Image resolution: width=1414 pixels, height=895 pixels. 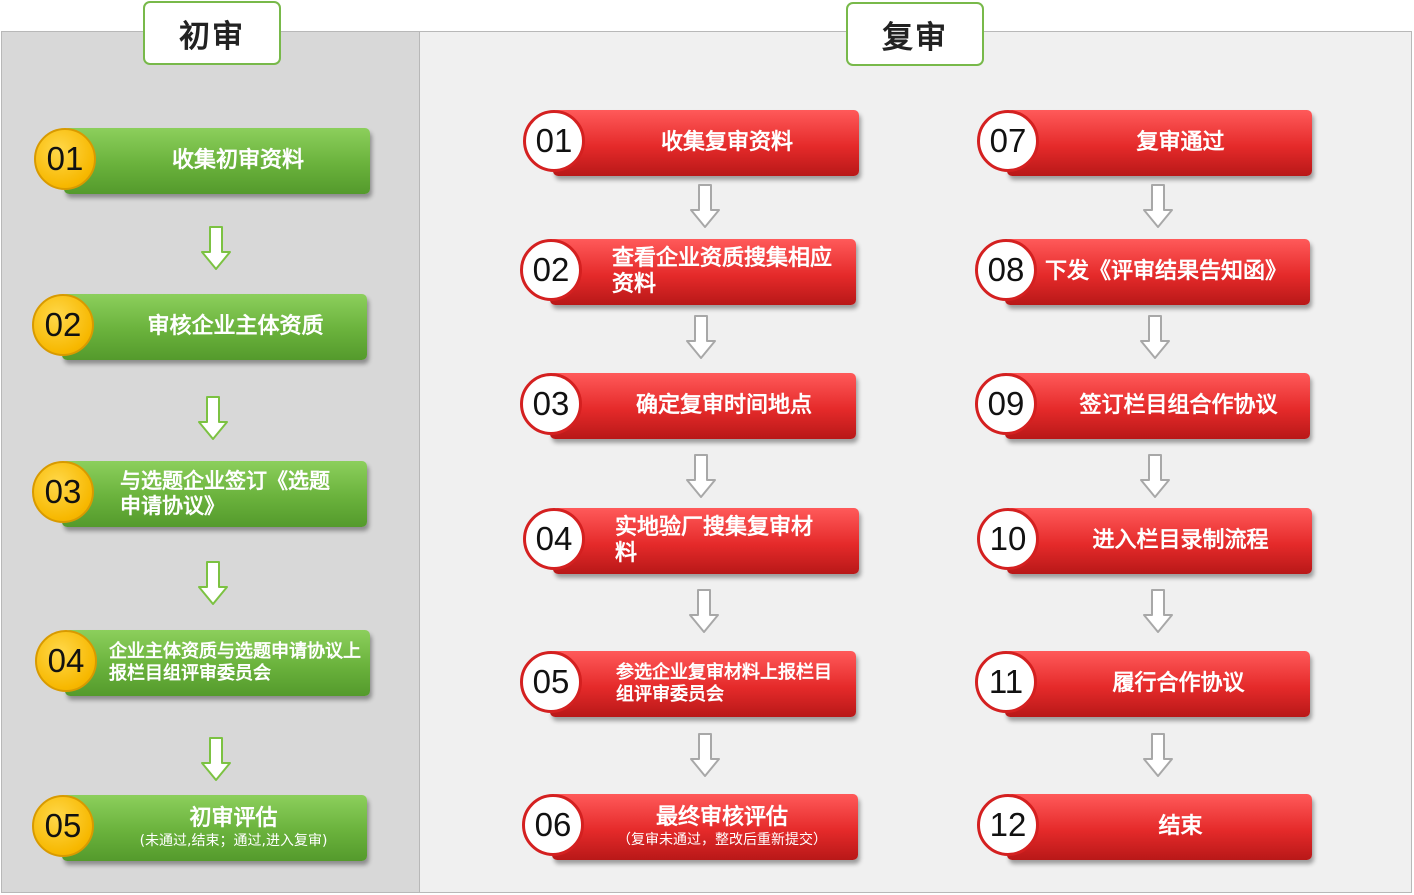 I want to click on step-bar: 进入栏目录制流程, so click(x=1159, y=541).